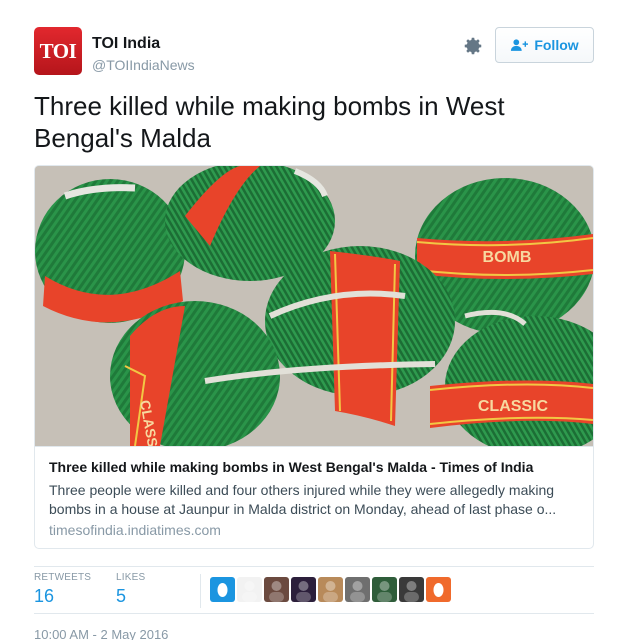  Describe the element at coordinates (135, 530) in the screenshot. I see `card-domain: timesofindia.indiatimes.com` at that location.